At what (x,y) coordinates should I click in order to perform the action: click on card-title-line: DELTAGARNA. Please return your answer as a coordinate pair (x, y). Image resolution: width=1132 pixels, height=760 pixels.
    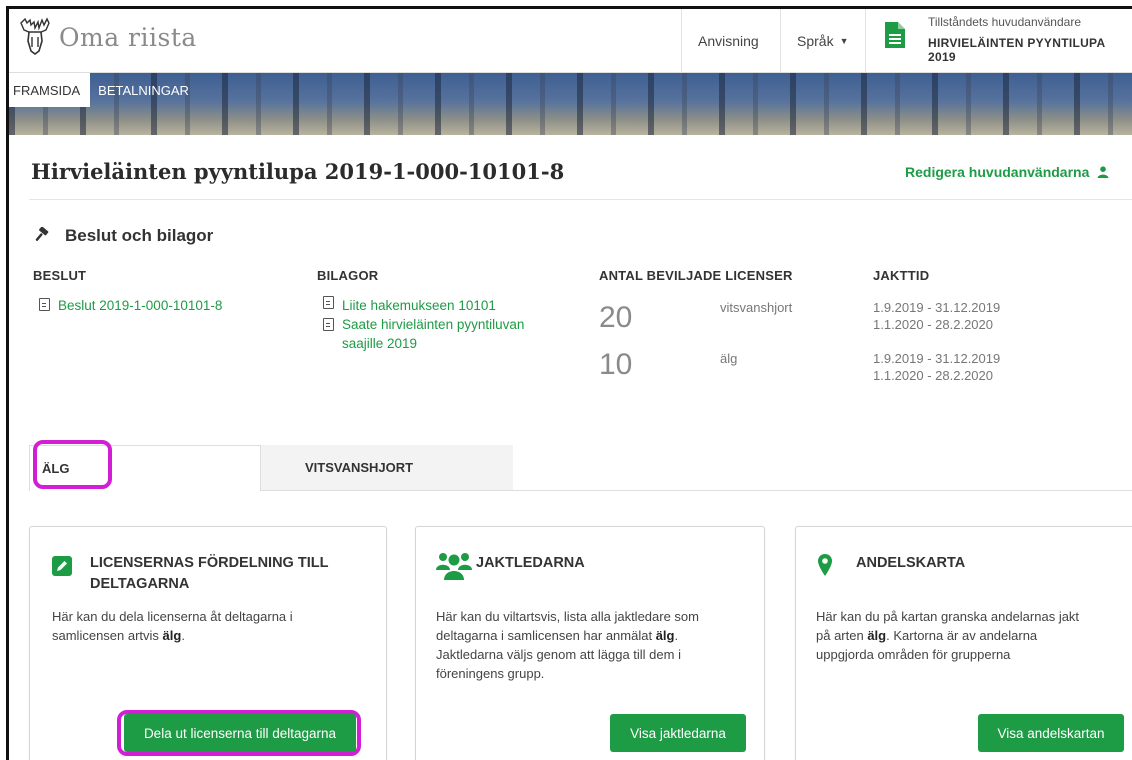
    Looking at the image, I should click on (140, 584).